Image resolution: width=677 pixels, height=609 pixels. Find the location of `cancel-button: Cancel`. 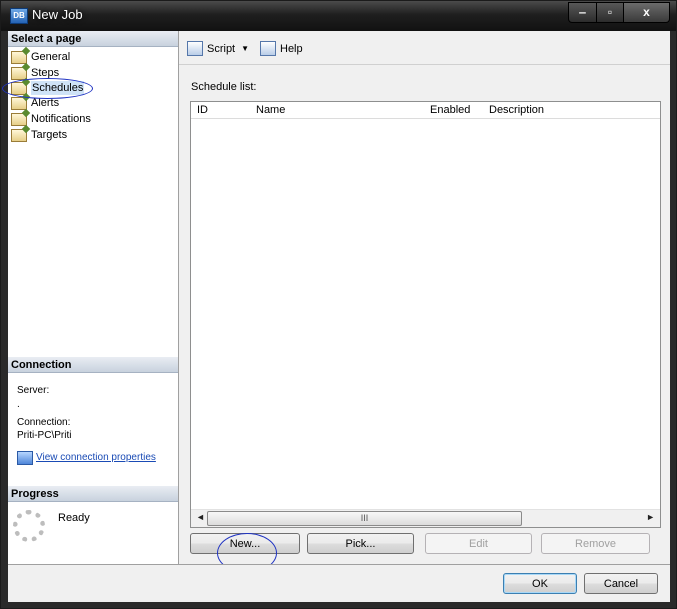

cancel-button: Cancel is located at coordinates (621, 583).